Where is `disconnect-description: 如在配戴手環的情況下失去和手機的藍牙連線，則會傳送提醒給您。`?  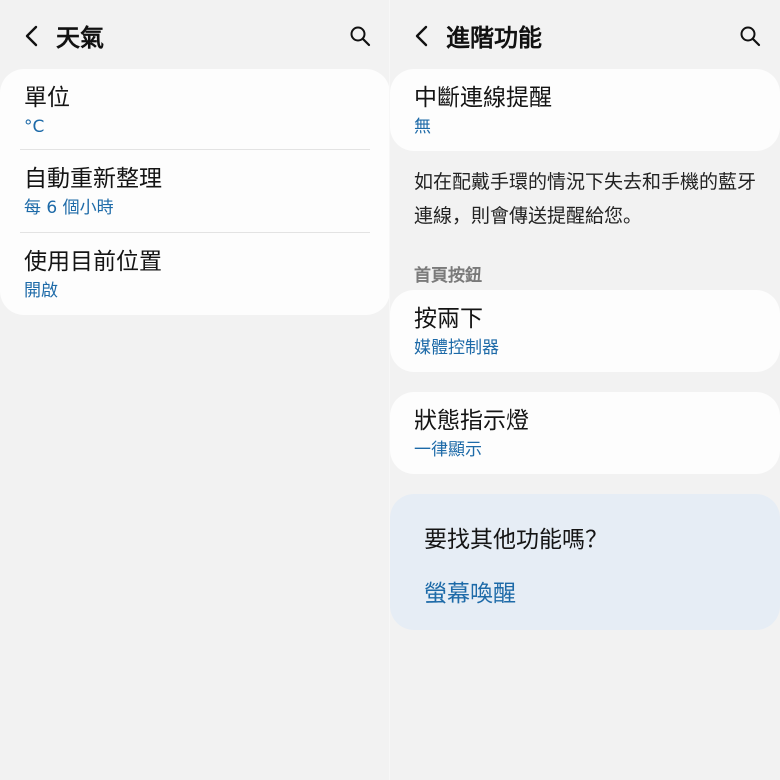
disconnect-description: 如在配戴手環的情況下失去和手機的藍牙連線，則會傳送提醒給您。 is located at coordinates (585, 199).